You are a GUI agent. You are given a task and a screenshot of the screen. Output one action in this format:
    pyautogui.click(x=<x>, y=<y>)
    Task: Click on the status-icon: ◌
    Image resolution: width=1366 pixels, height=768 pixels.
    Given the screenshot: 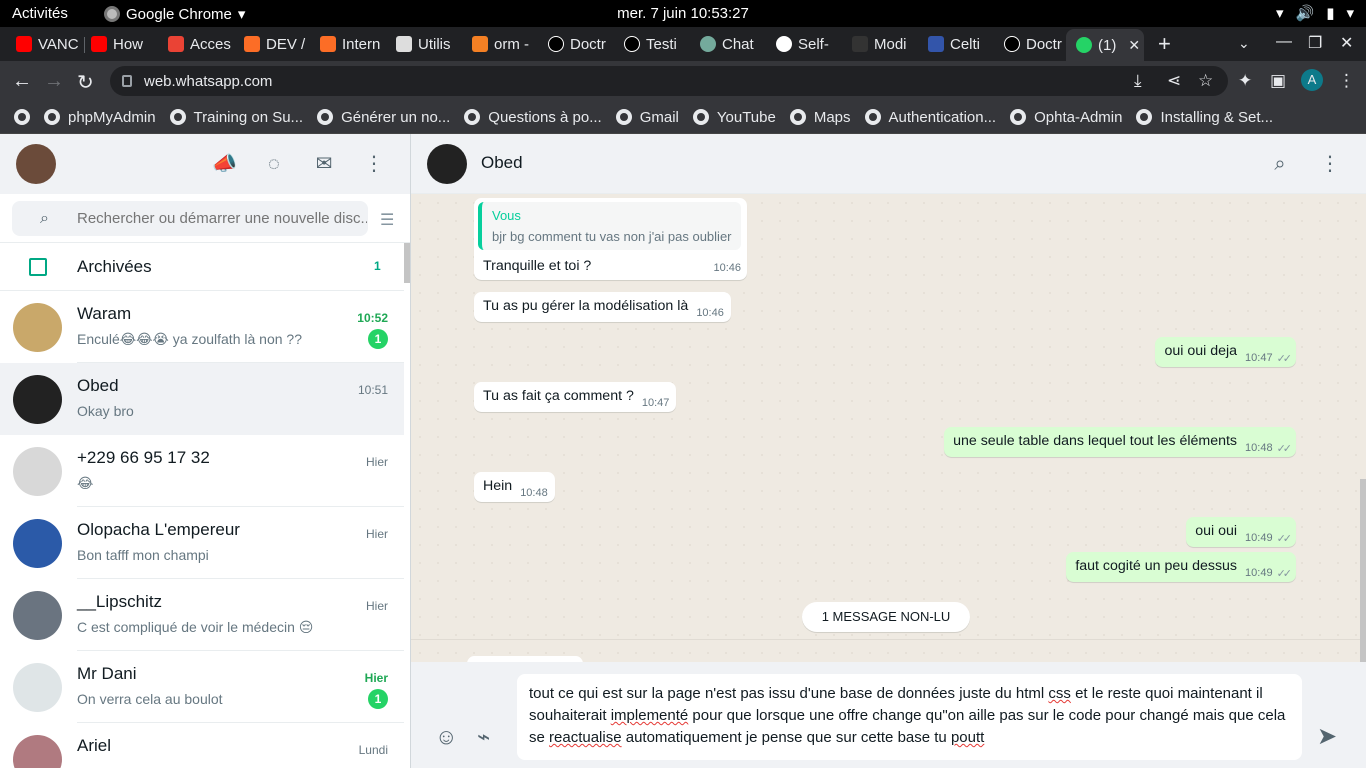 What is the action you would take?
    pyautogui.click(x=274, y=164)
    